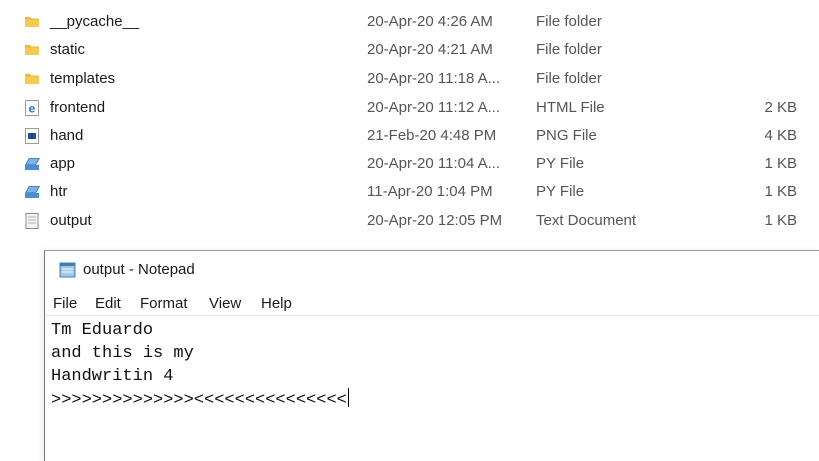  Describe the element at coordinates (430, 49) in the screenshot. I see `file-date: 20-Apr-20 4:21 AM` at that location.